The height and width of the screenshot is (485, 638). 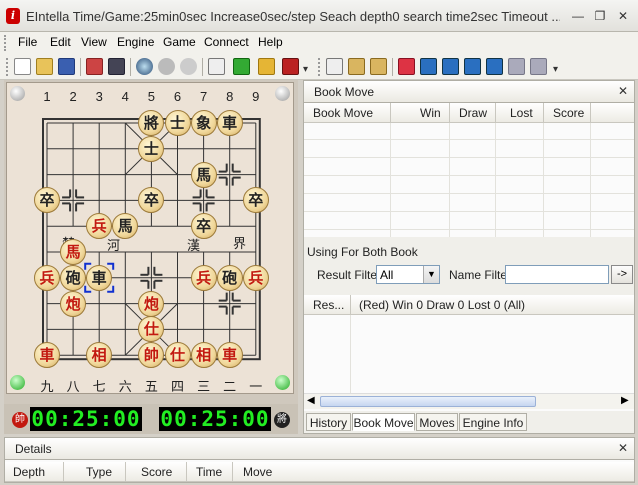 I want to click on panel-tabs: History Book Move Moves Engine Info, so click(x=469, y=422).